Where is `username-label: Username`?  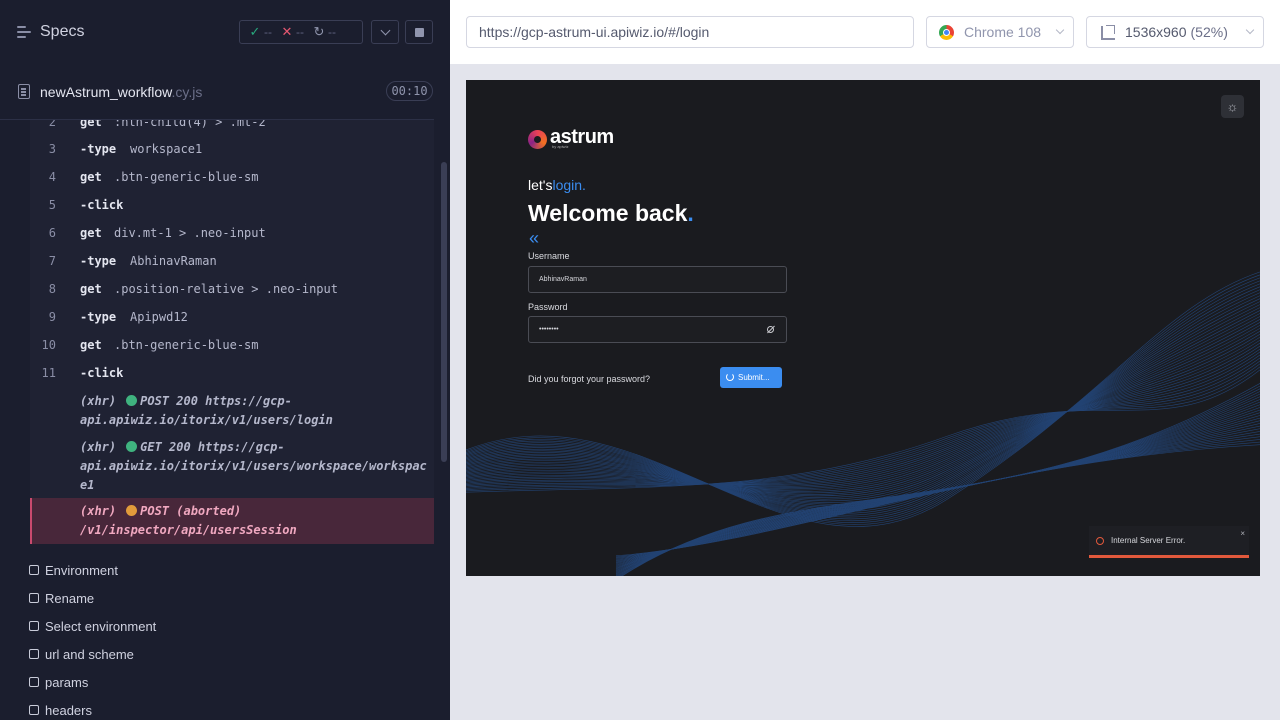 username-label: Username is located at coordinates (549, 256).